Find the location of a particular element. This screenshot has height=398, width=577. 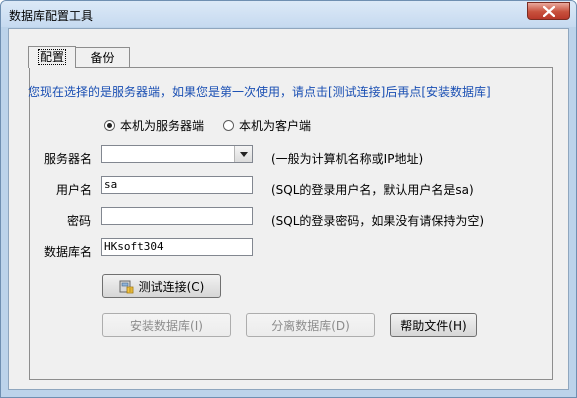

radio-server: 本机为服务器端 is located at coordinates (154, 125).